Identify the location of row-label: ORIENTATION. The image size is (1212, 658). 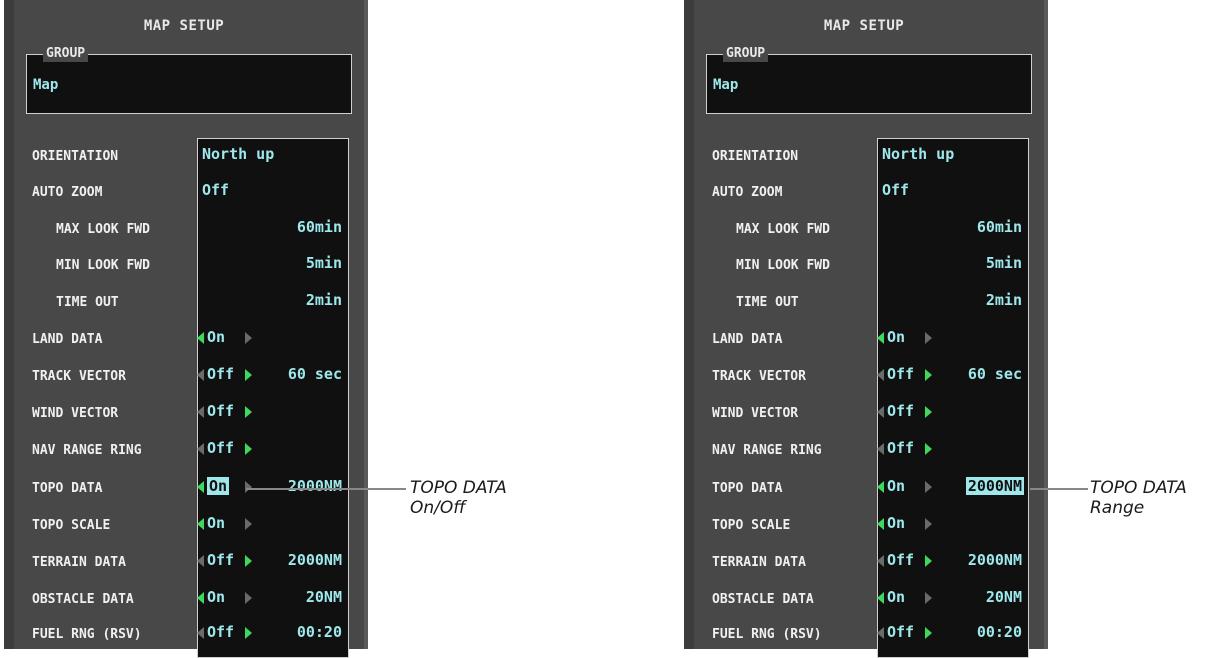
(755, 156).